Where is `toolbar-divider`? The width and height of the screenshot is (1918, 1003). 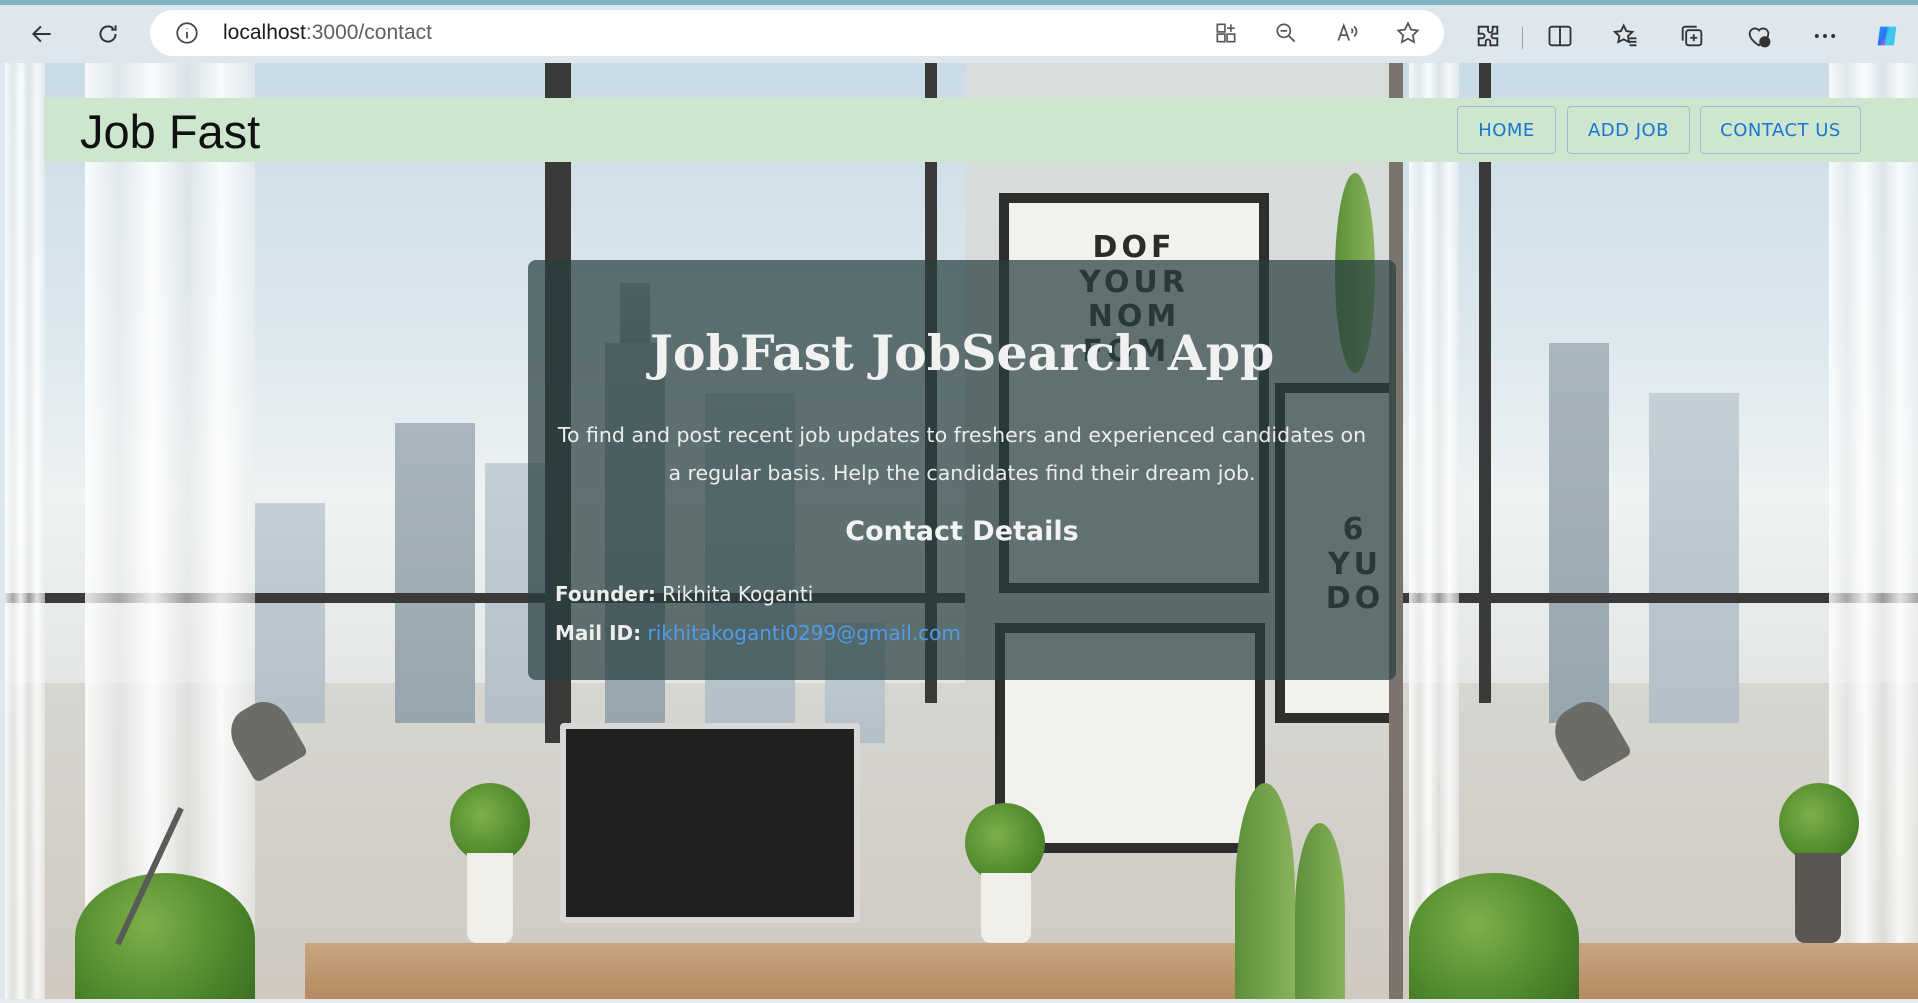 toolbar-divider is located at coordinates (1522, 38).